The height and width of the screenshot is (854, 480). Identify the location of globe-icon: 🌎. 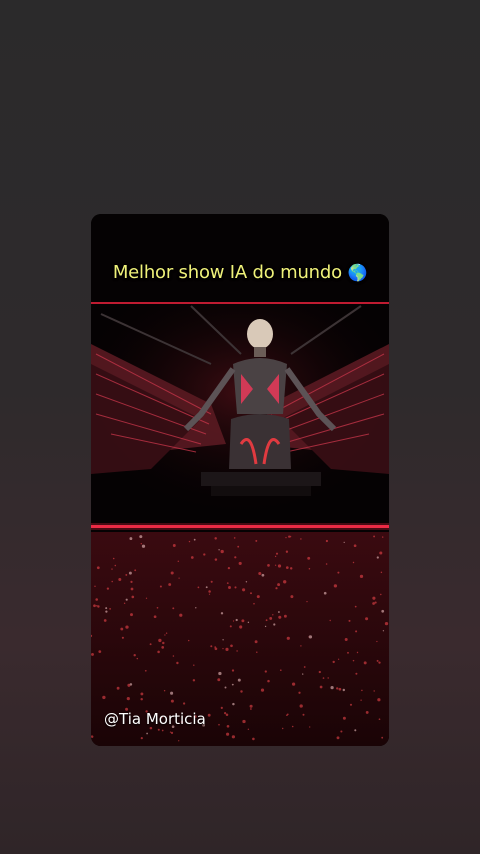
(357, 272).